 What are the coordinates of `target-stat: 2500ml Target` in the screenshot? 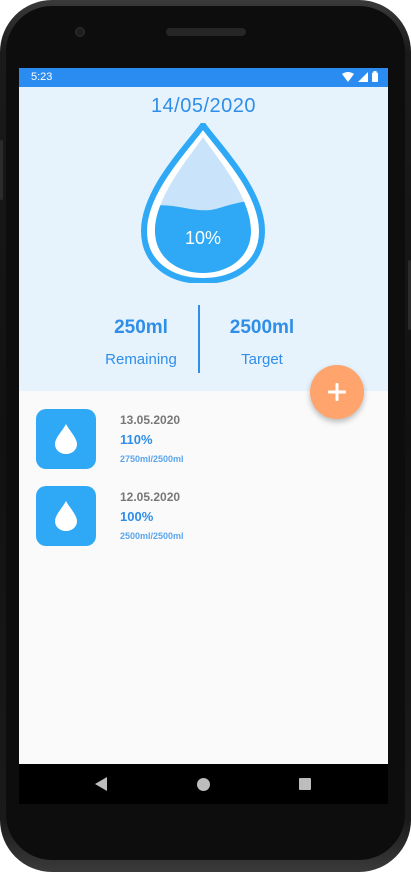 It's located at (262, 342).